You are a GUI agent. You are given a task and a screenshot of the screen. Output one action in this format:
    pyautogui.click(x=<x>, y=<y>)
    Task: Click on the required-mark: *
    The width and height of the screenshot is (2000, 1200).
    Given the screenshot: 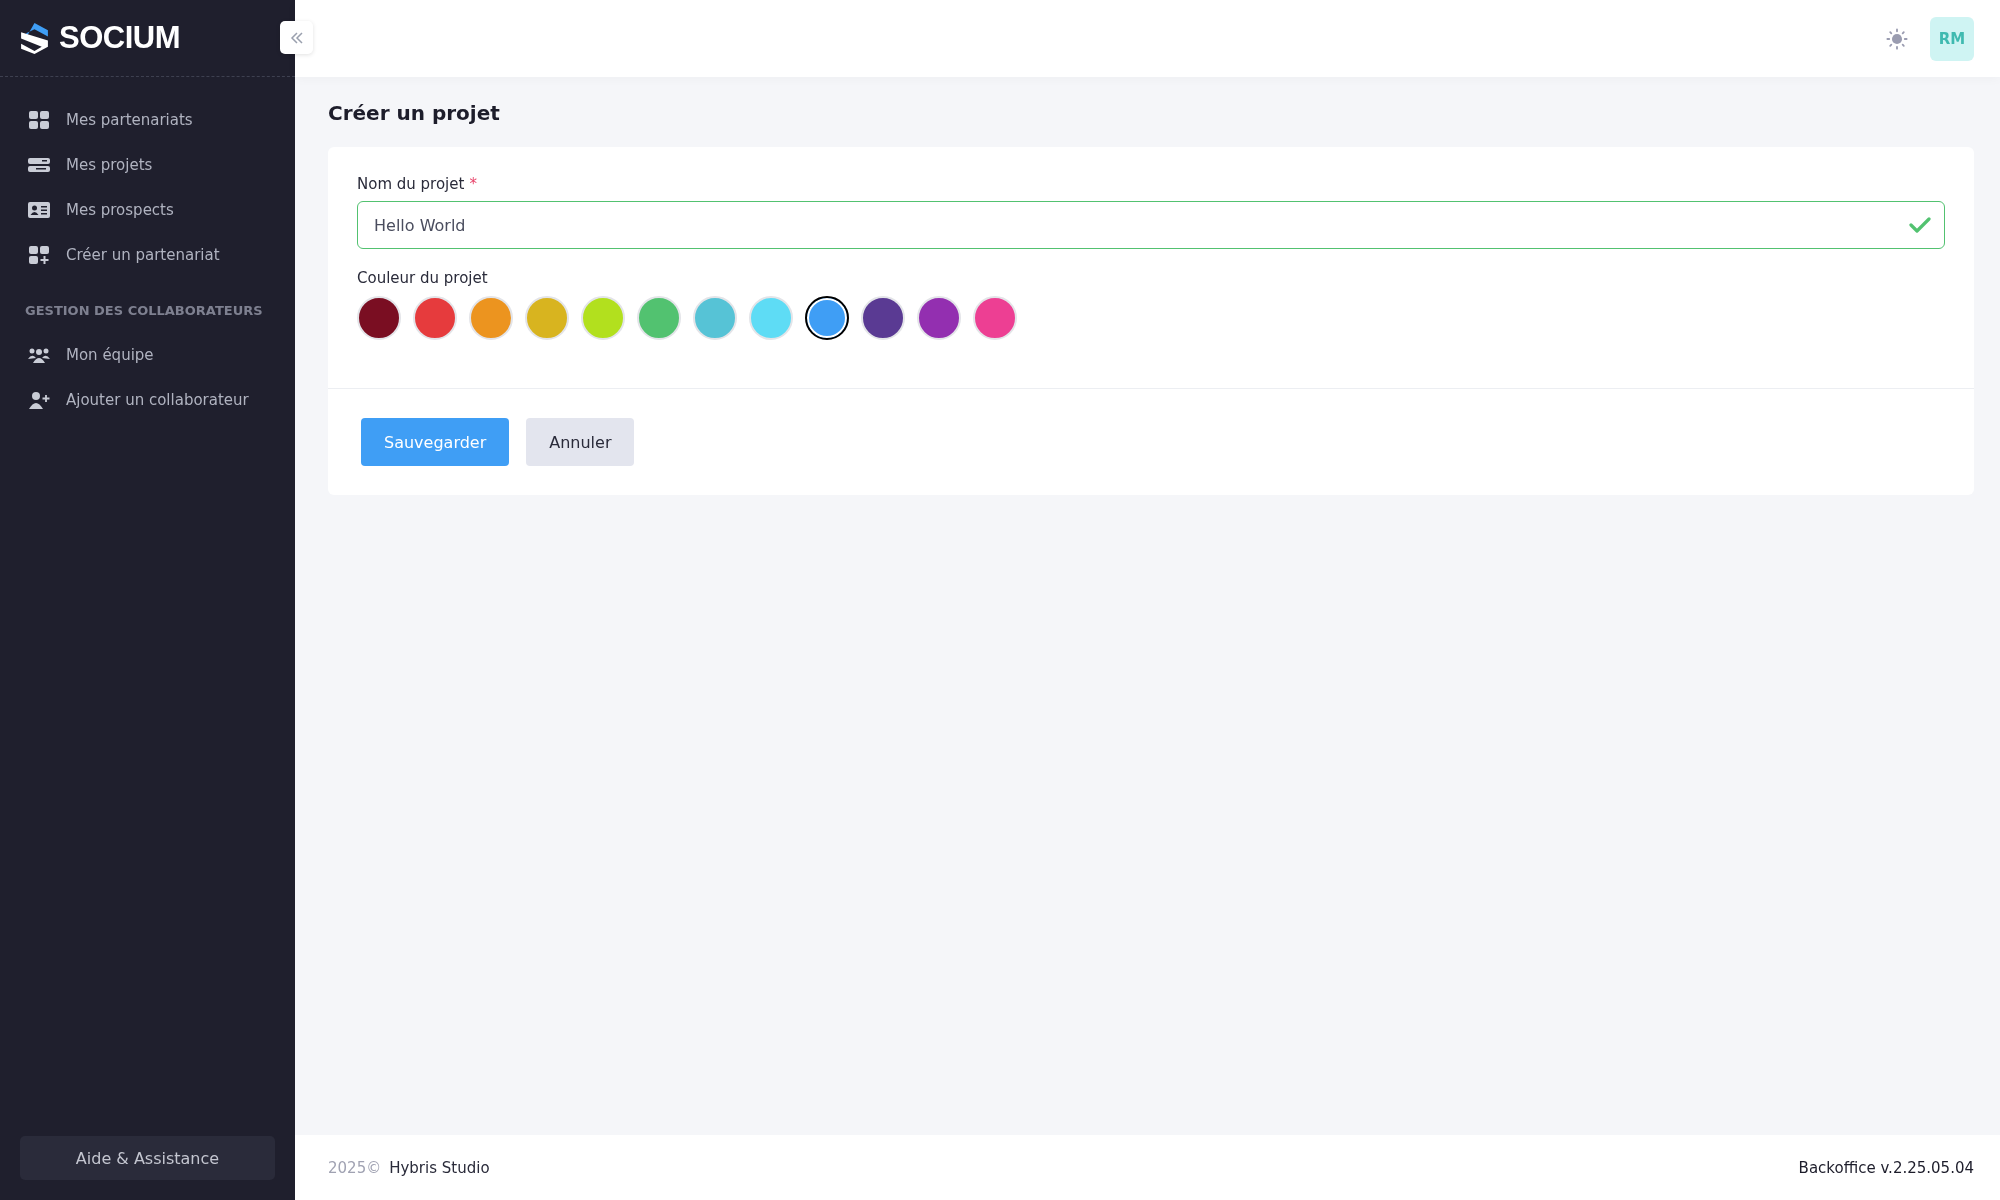 What is the action you would take?
    pyautogui.click(x=473, y=184)
    